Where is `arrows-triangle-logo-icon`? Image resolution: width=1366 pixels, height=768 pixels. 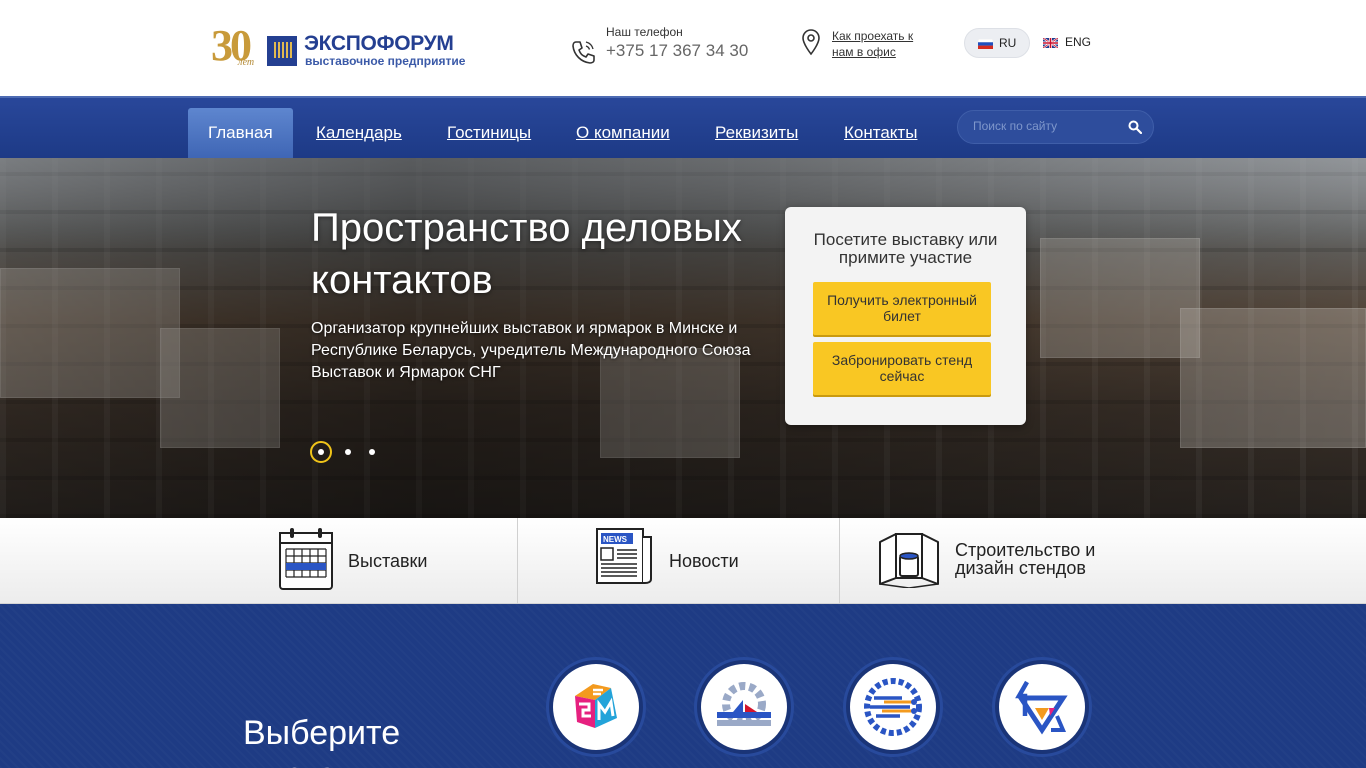 arrows-triangle-logo-icon is located at coordinates (1041, 707).